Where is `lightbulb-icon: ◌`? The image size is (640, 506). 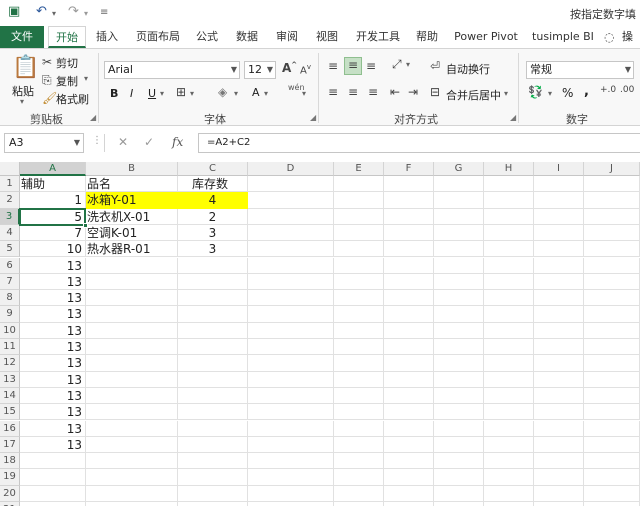
lightbulb-icon: ◌ is located at coordinates (609, 37).